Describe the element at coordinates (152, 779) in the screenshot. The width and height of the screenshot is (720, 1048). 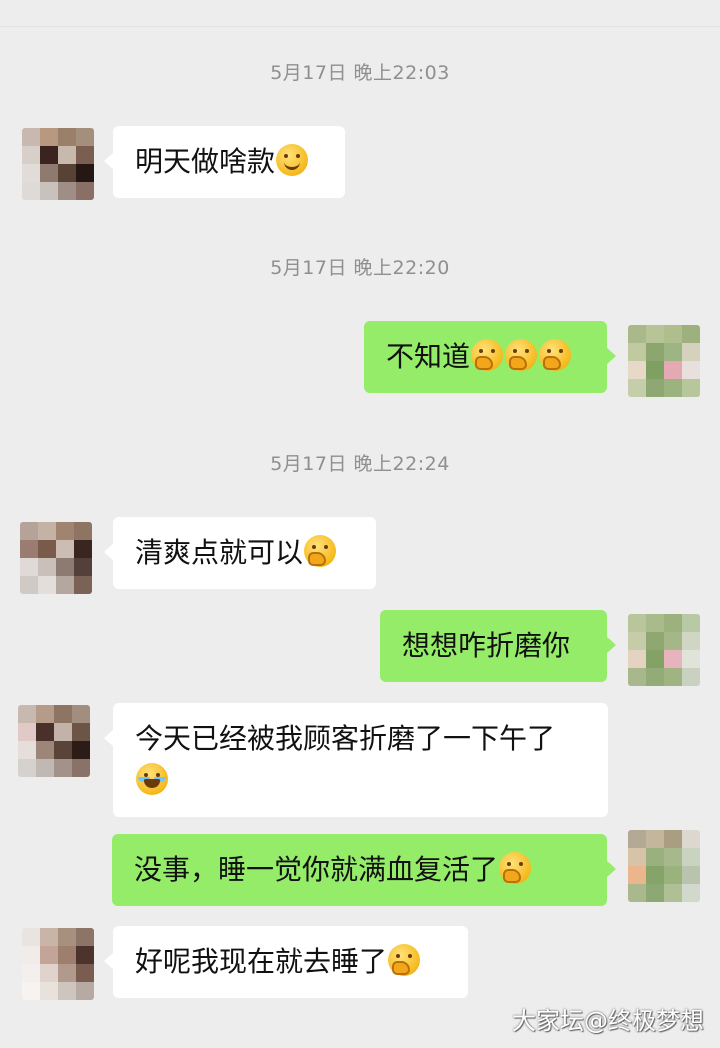
I see `rolling-on-floor-laughing-emoji-icon` at that location.